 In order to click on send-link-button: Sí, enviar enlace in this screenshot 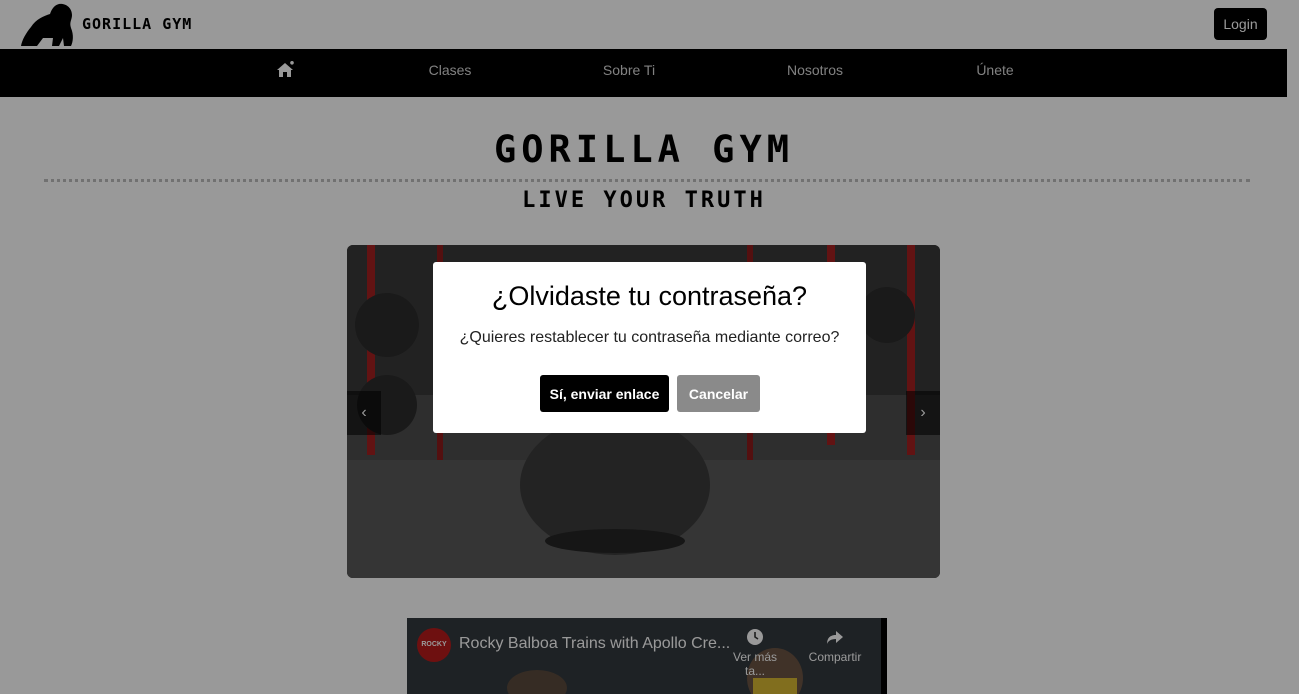, I will do `click(604, 393)`.